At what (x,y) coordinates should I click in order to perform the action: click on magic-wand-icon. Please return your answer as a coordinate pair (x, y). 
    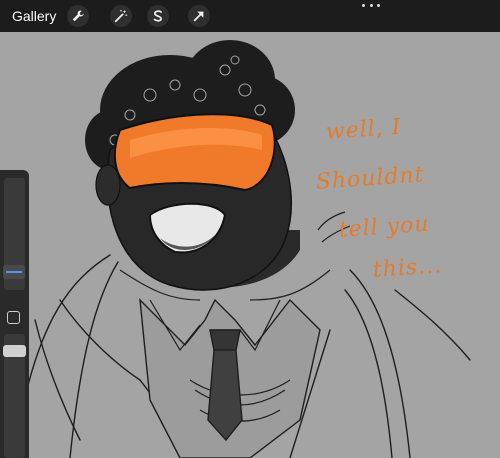
    Looking at the image, I should click on (121, 16).